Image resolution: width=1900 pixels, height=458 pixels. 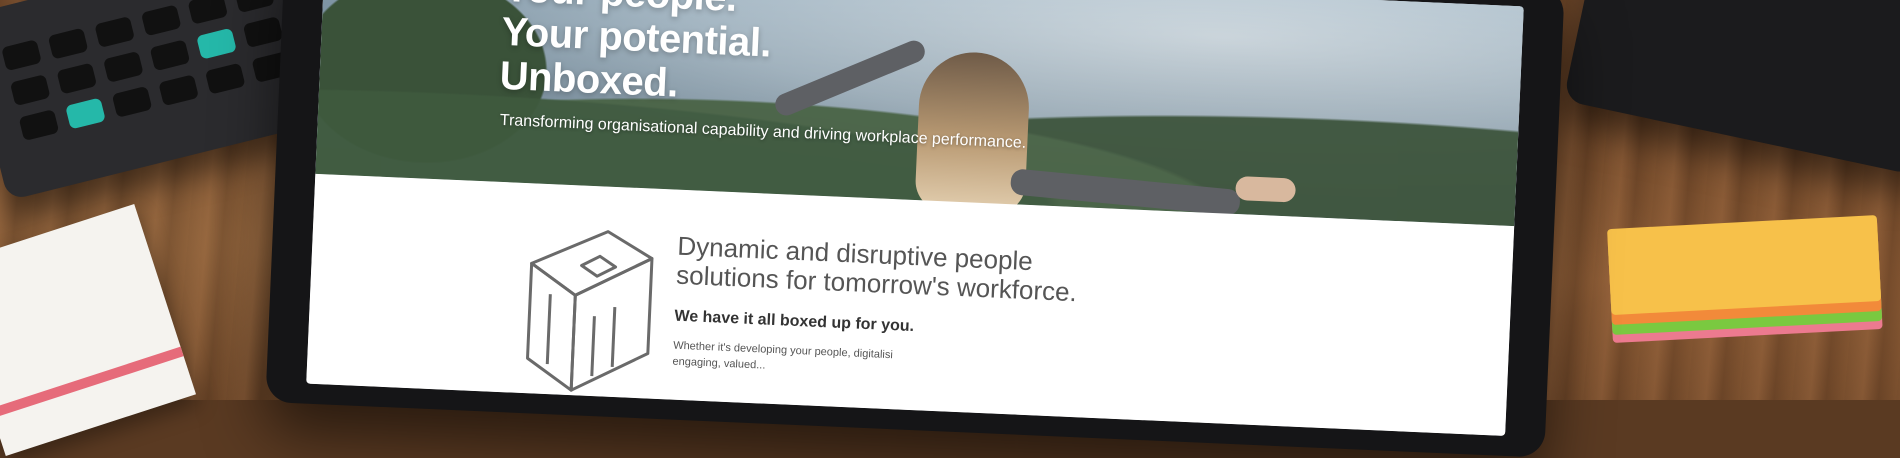 I want to click on hero-headline: Your people. Your potential. Unboxed., so click(x=636, y=55).